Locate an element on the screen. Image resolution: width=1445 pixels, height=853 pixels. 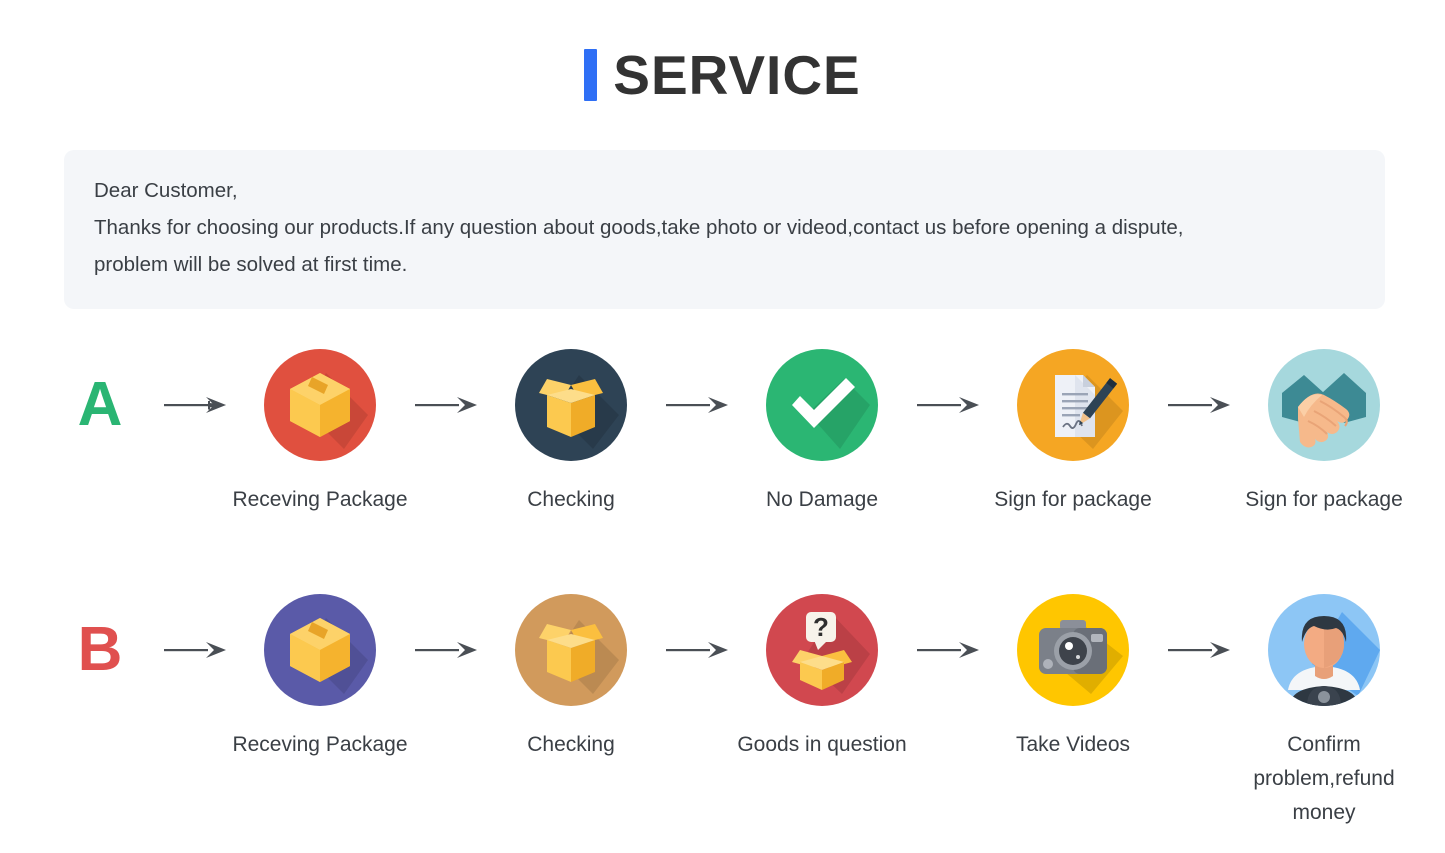
check-mark-icon is located at coordinates (822, 405).